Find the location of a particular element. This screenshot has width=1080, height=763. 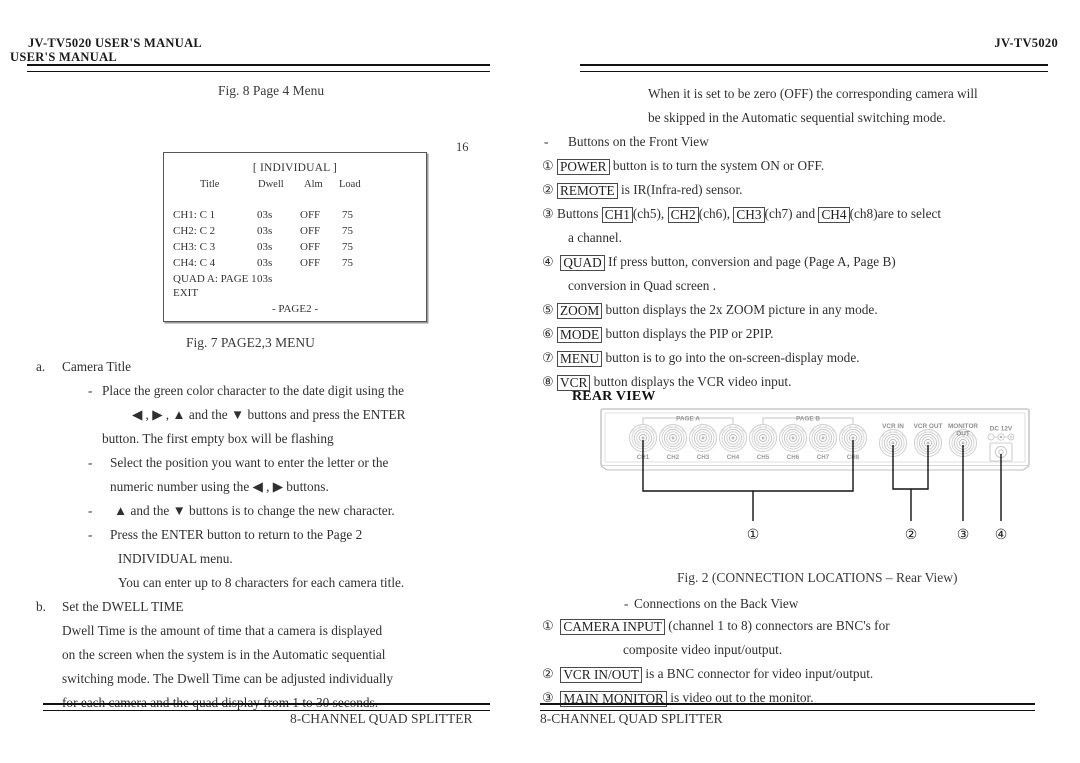

running-head-right: JV-TV5020 is located at coordinates (1026, 43).